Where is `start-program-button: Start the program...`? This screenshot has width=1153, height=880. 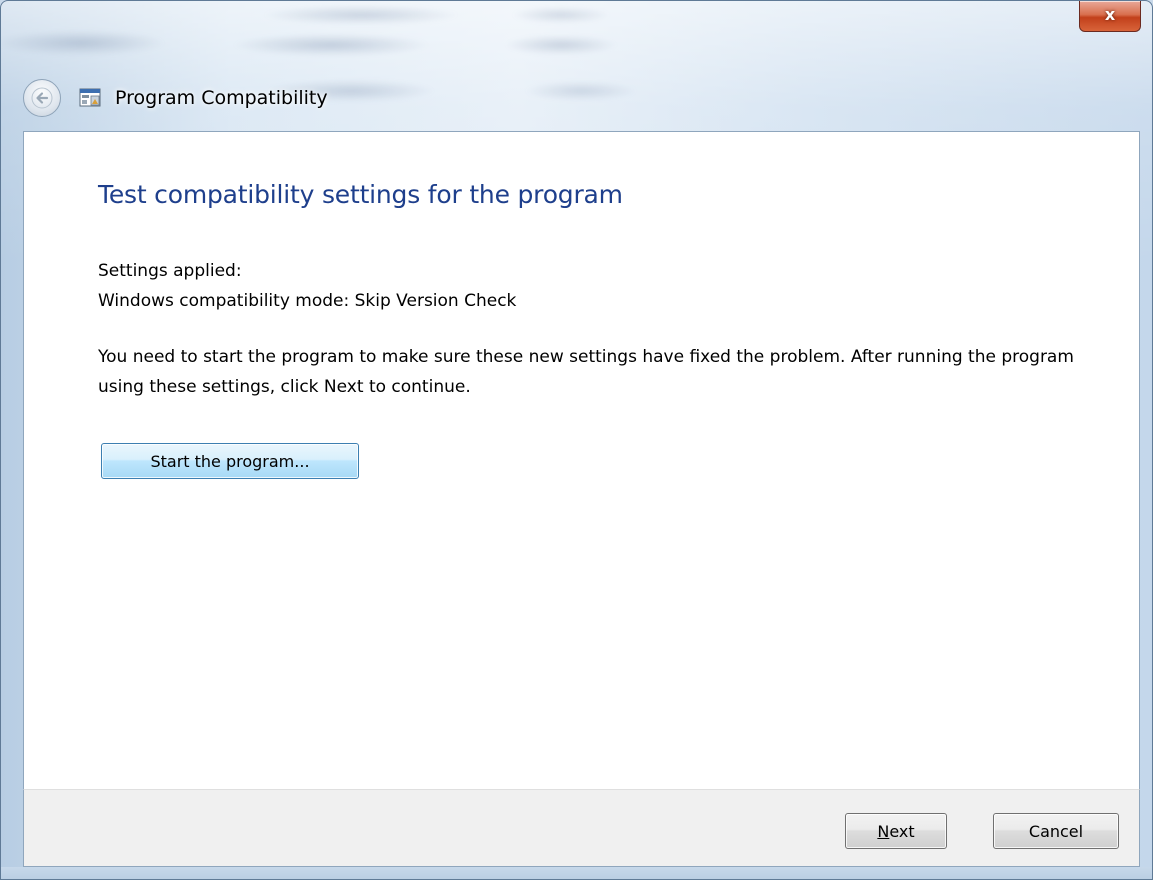
start-program-button: Start the program... is located at coordinates (230, 461).